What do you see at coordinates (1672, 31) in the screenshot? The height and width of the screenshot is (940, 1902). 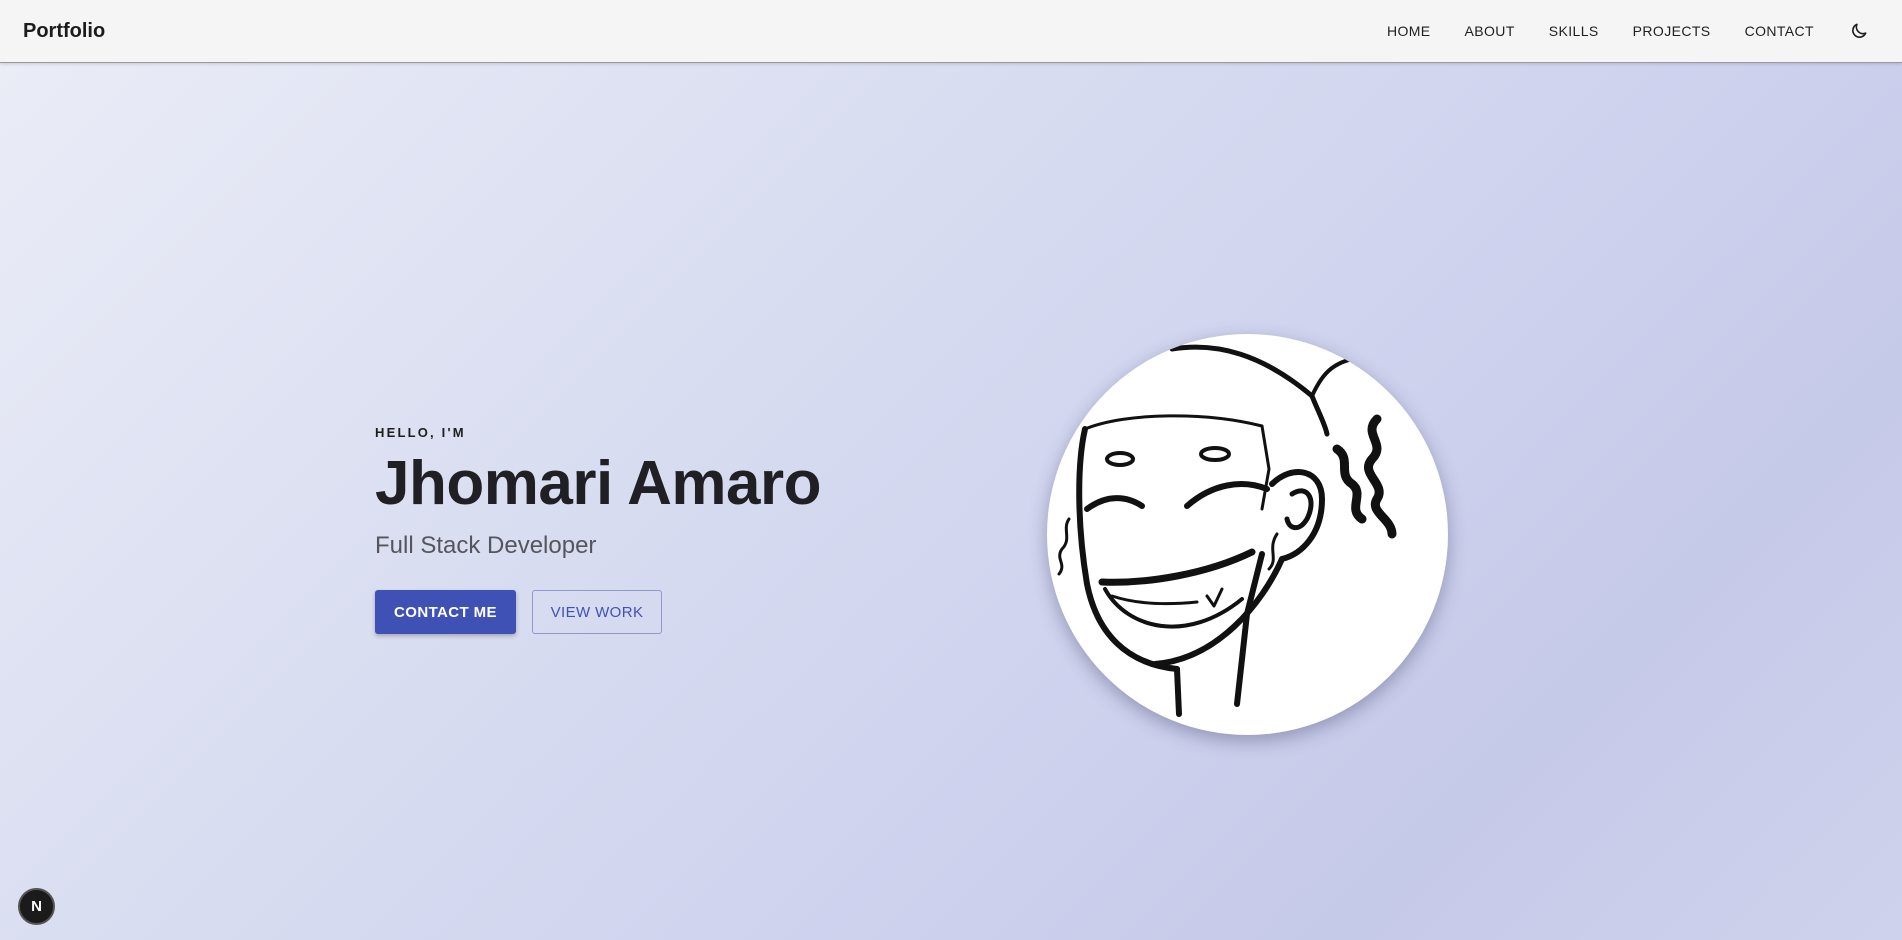 I see `nav-projects: PROJECTS` at bounding box center [1672, 31].